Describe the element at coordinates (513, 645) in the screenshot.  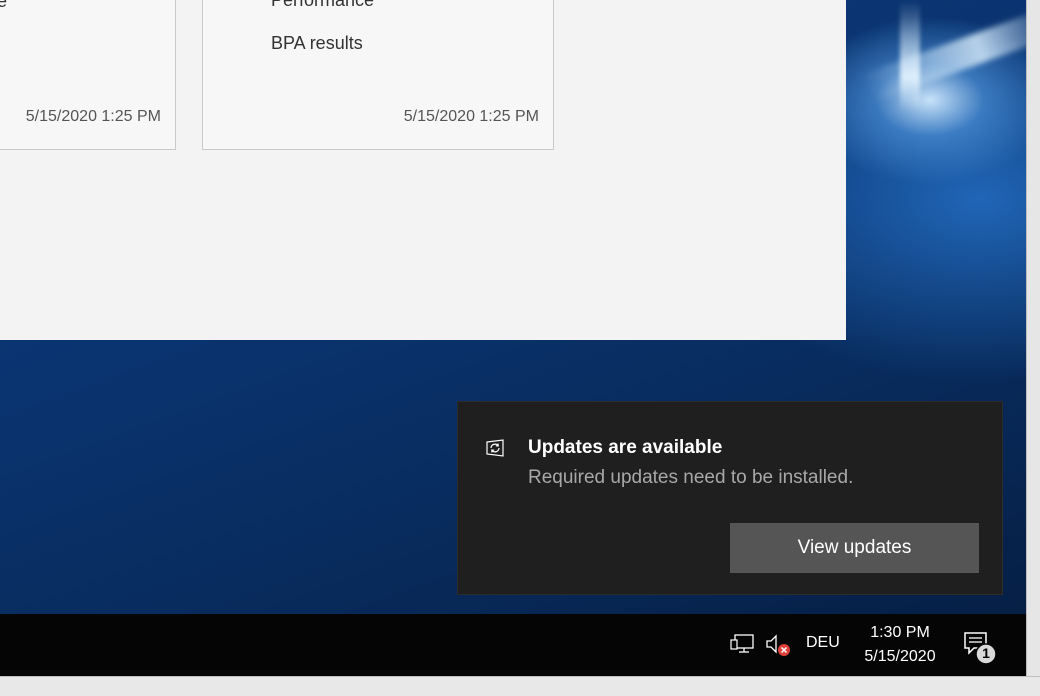
I see `taskbar: DEU 1:30 PM 5/15/2020 1` at that location.